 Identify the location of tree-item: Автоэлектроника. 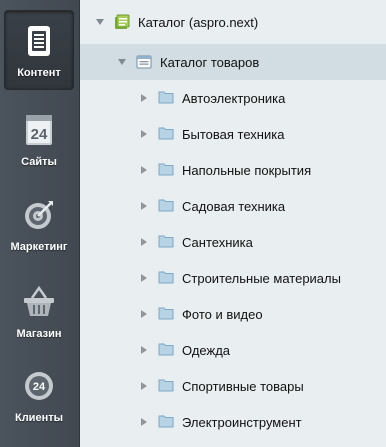
(233, 98).